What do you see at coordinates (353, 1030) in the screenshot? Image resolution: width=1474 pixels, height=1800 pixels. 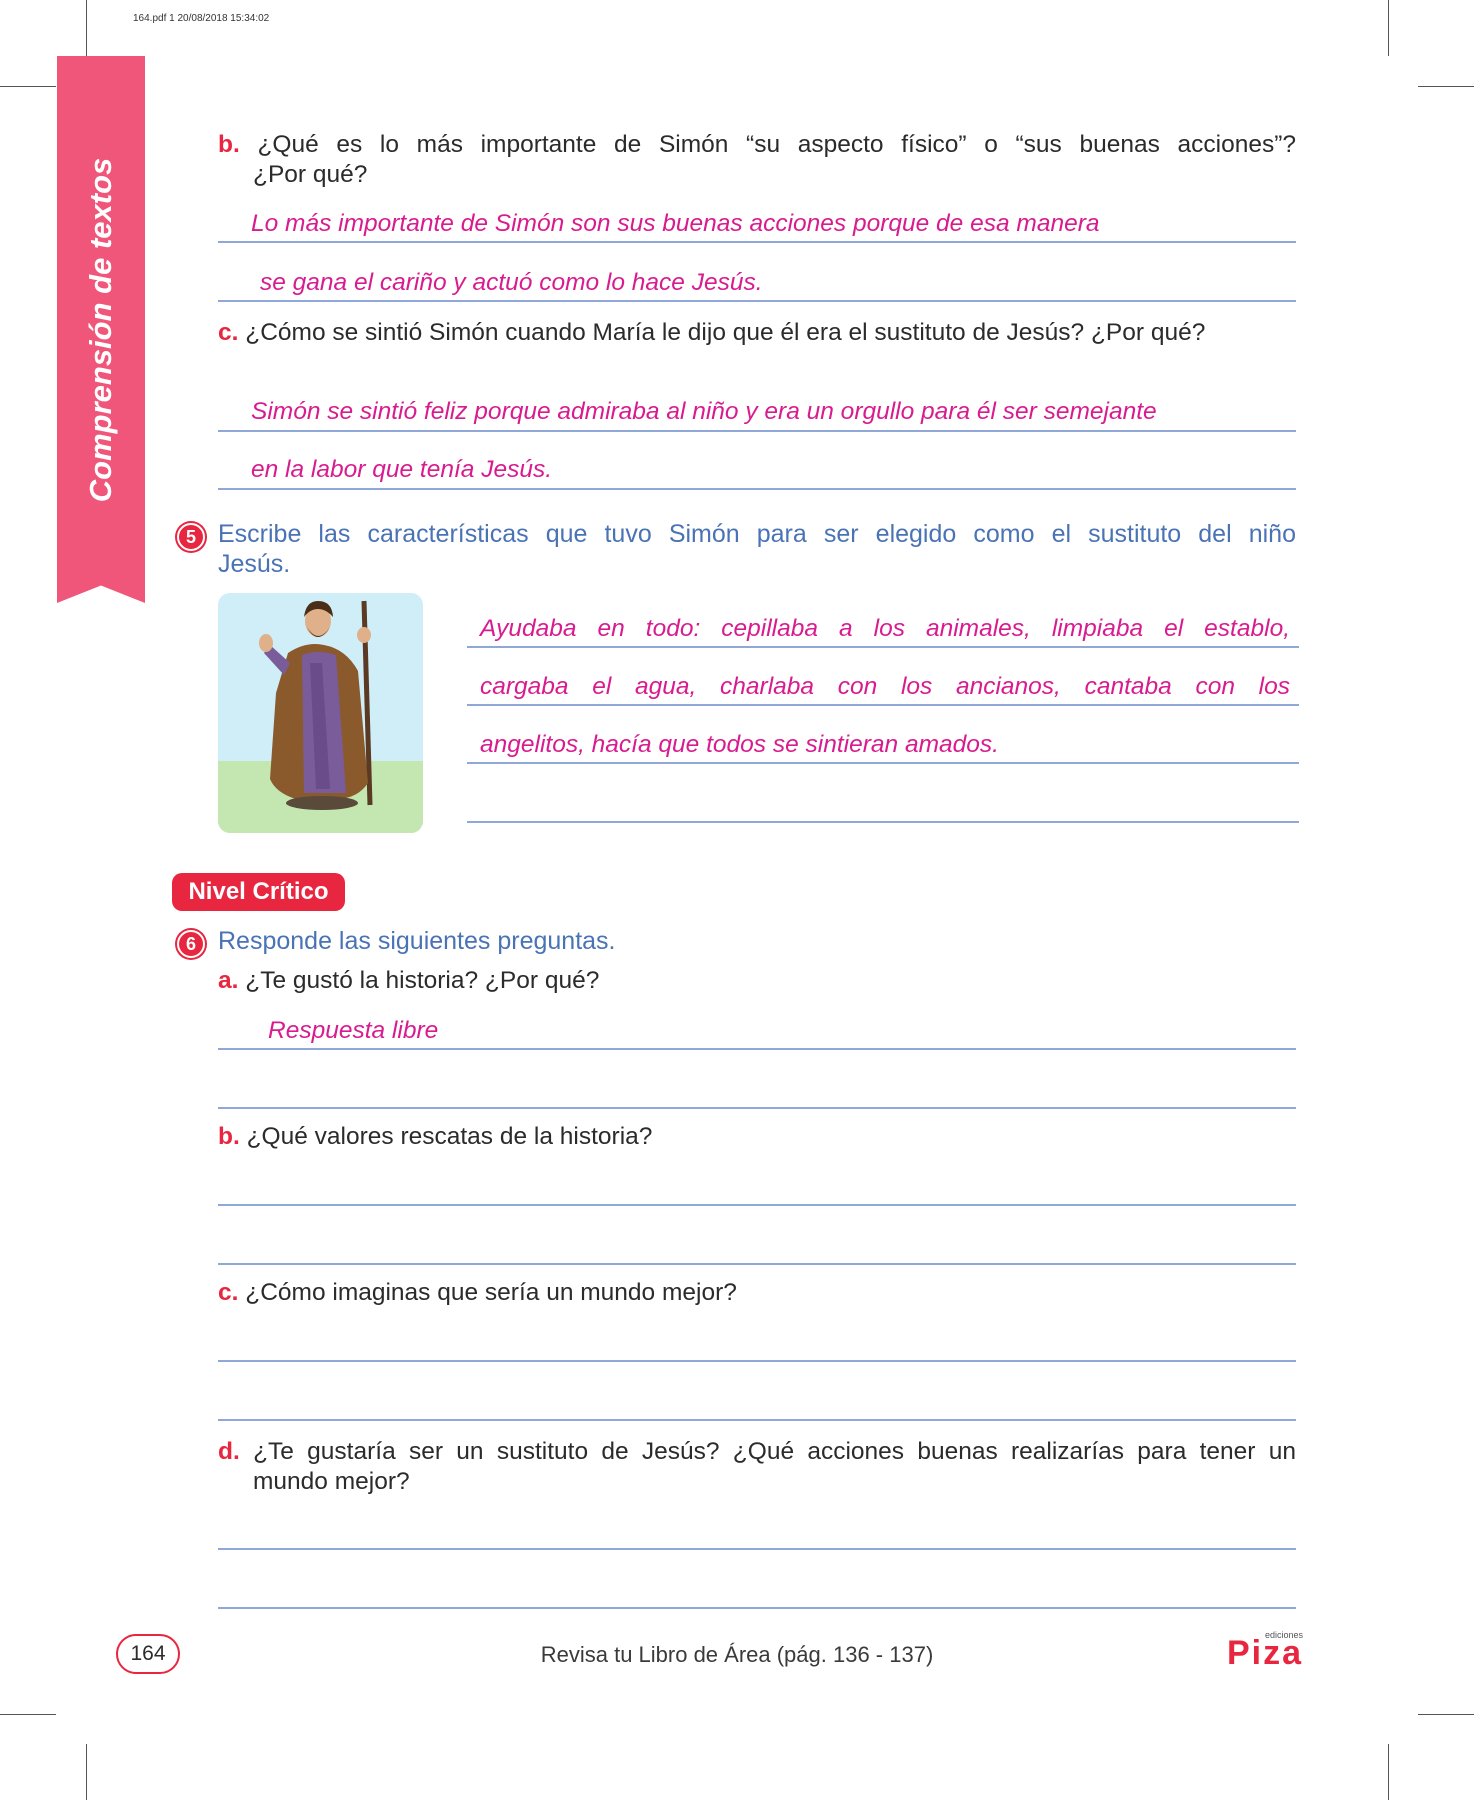 I see `answer-line: Respuesta libre` at bounding box center [353, 1030].